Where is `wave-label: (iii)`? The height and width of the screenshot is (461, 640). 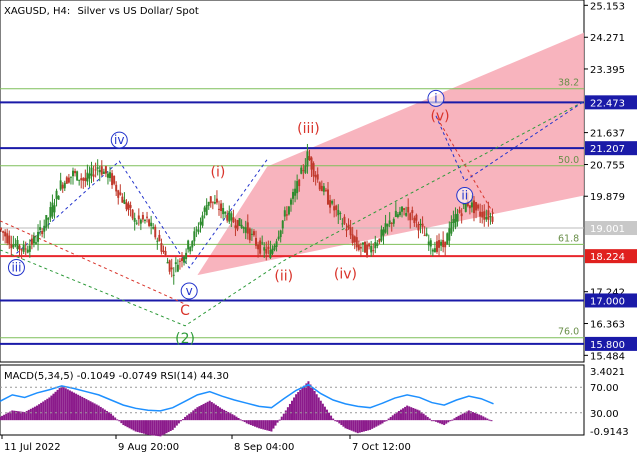 wave-label: (iii) is located at coordinates (308, 129).